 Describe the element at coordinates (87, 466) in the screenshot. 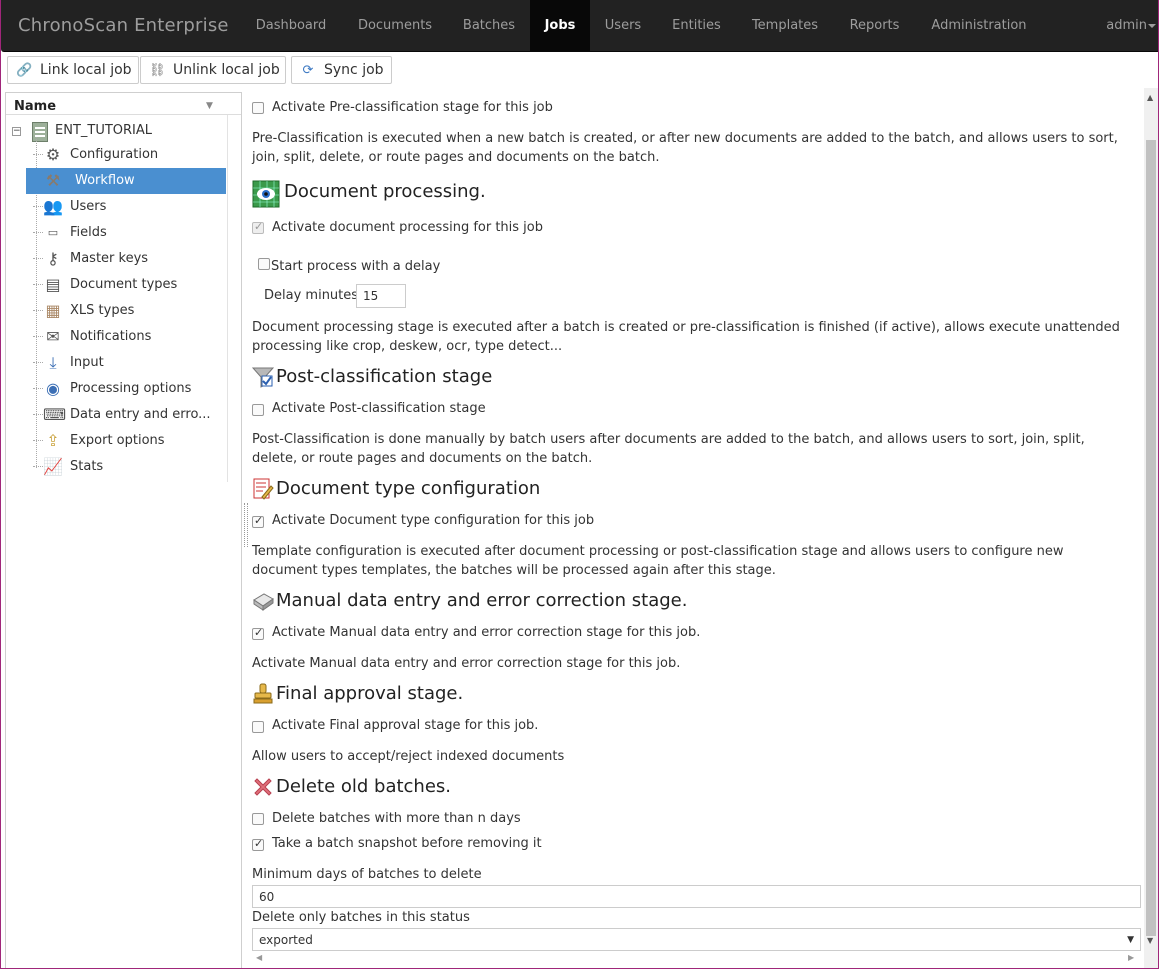

I see `tree-item-label: Stats` at that location.